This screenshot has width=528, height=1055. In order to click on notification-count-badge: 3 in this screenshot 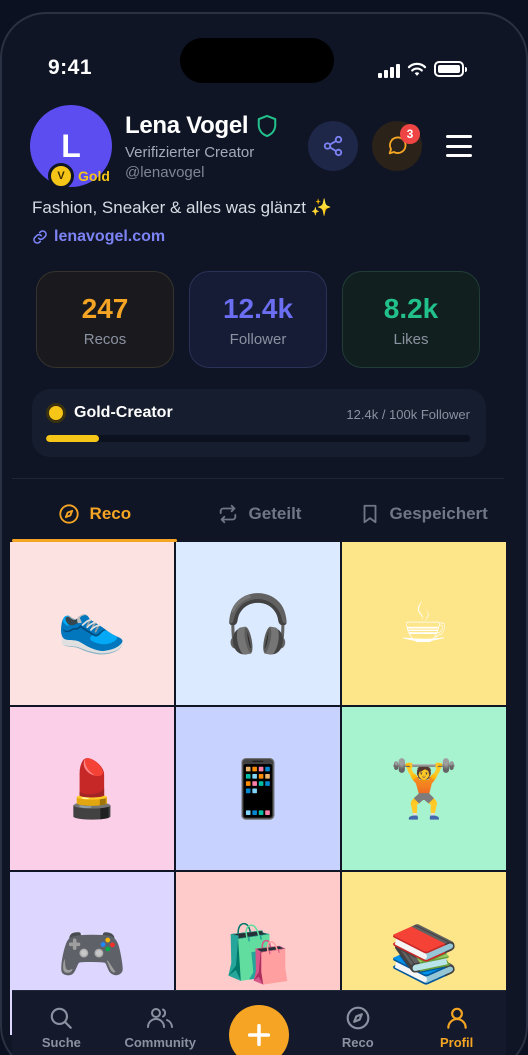, I will do `click(410, 134)`.